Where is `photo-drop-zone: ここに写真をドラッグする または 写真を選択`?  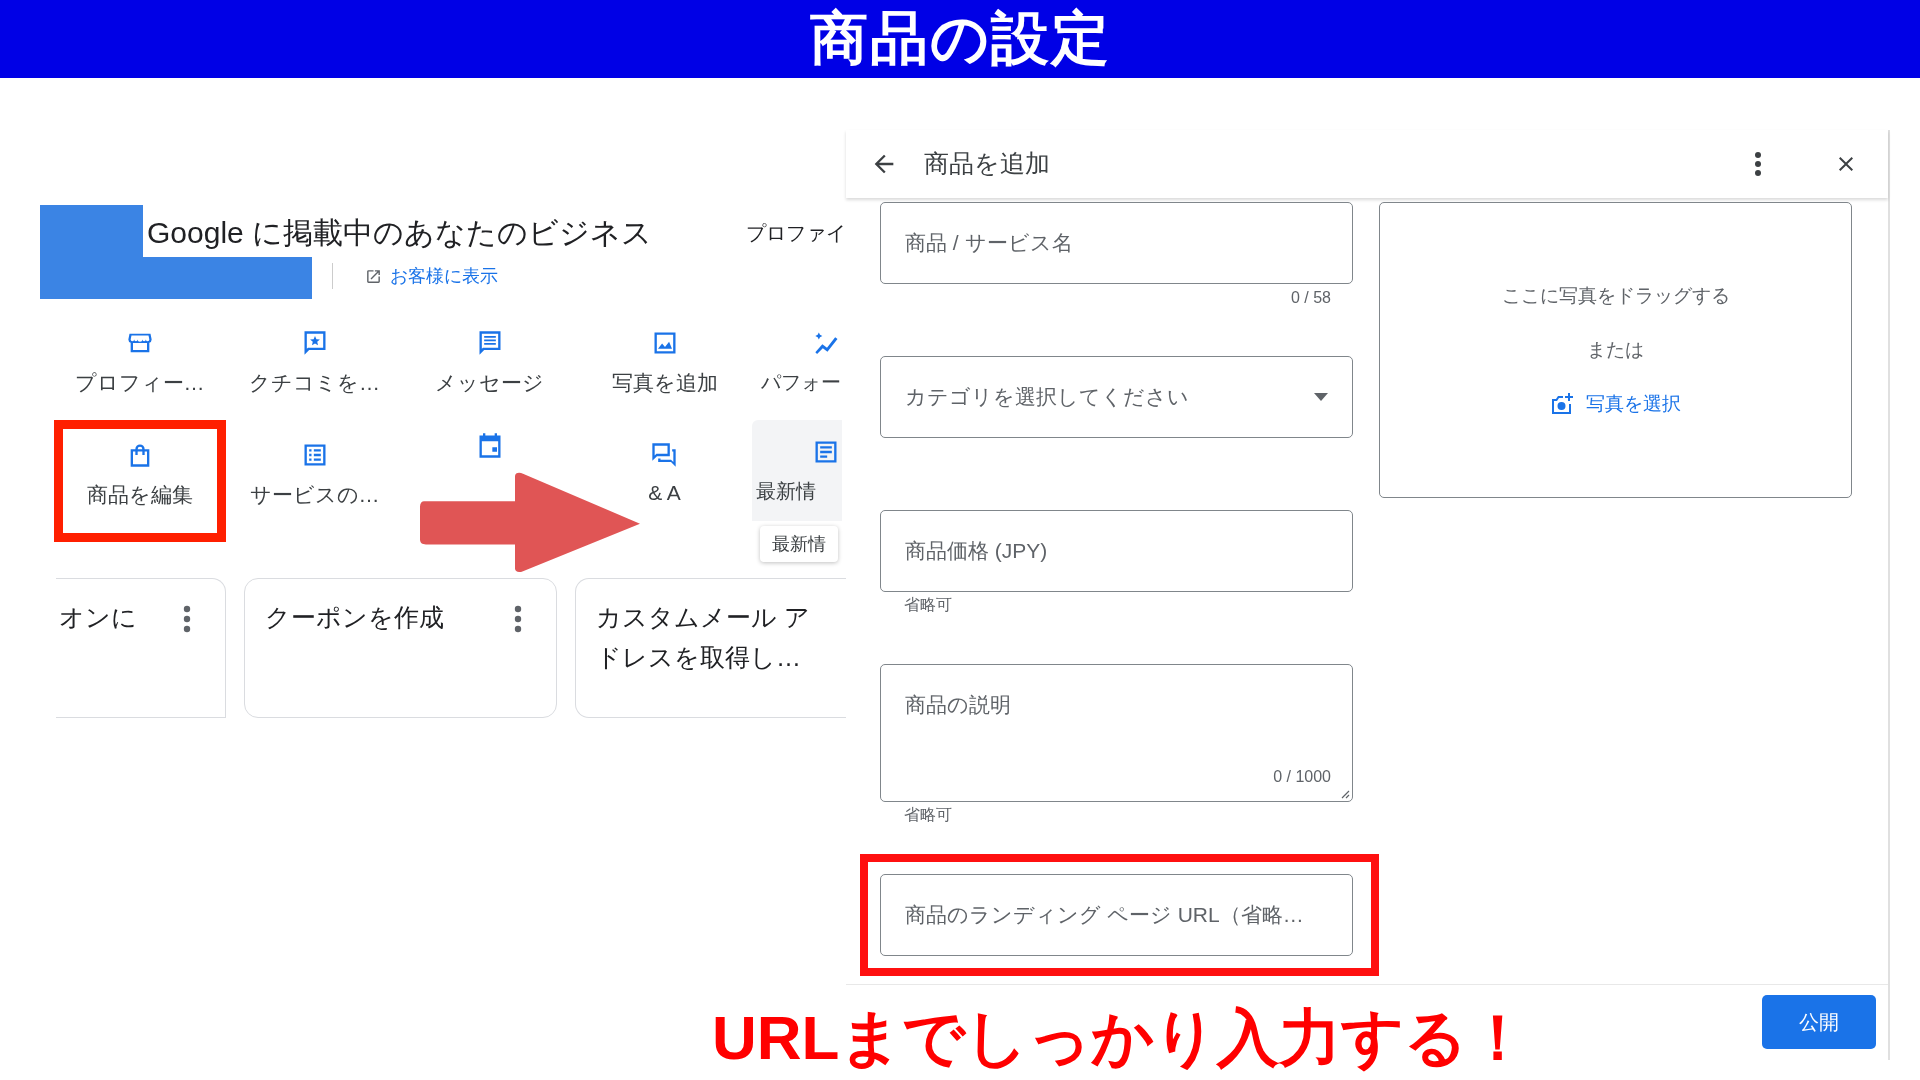 photo-drop-zone: ここに写真をドラッグする または 写真を選択 is located at coordinates (1615, 349).